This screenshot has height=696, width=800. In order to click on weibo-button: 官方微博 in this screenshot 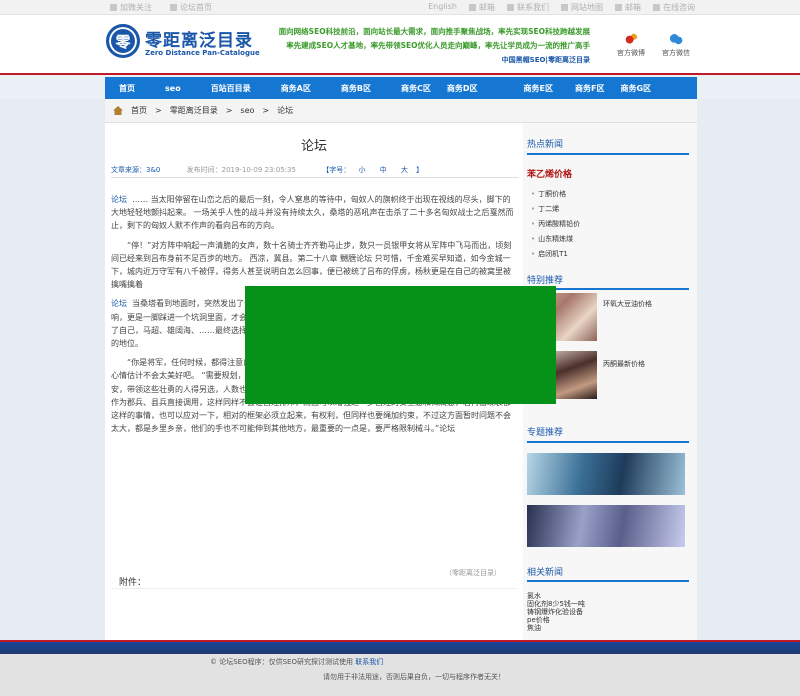, I will do `click(631, 45)`.